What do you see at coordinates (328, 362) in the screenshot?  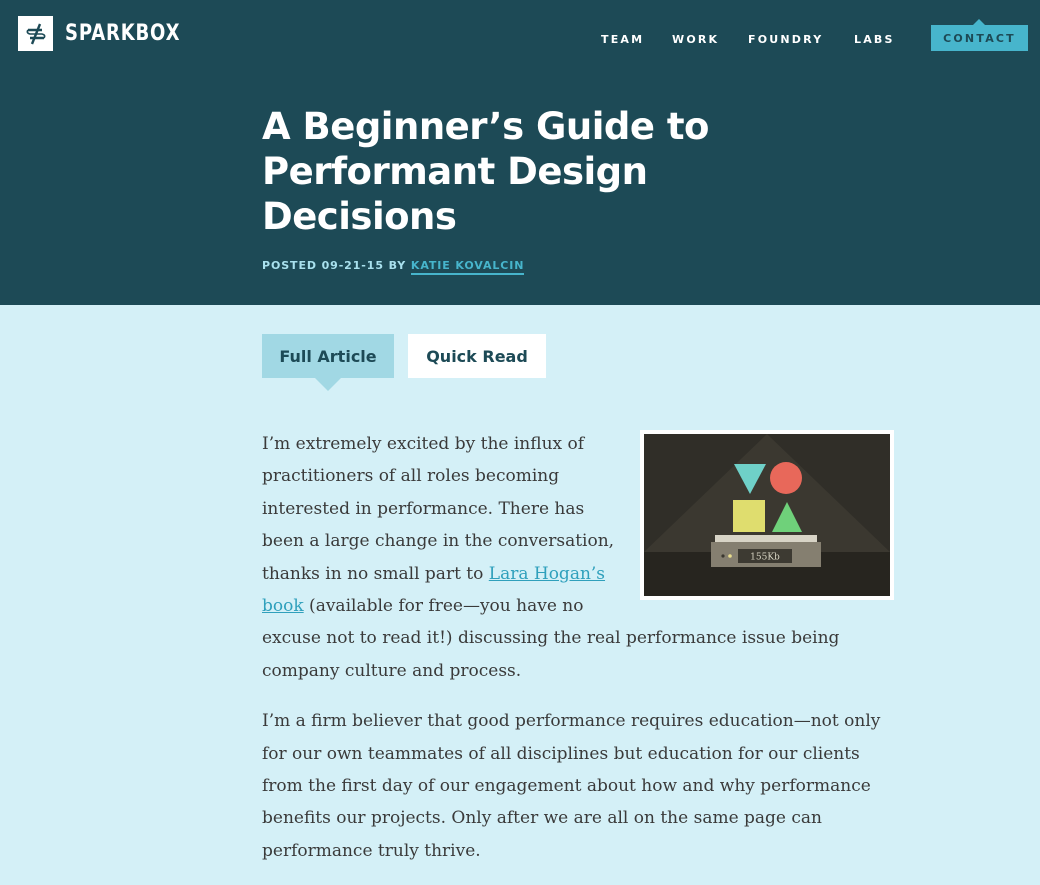 I see `tab-full-article: Full Article` at bounding box center [328, 362].